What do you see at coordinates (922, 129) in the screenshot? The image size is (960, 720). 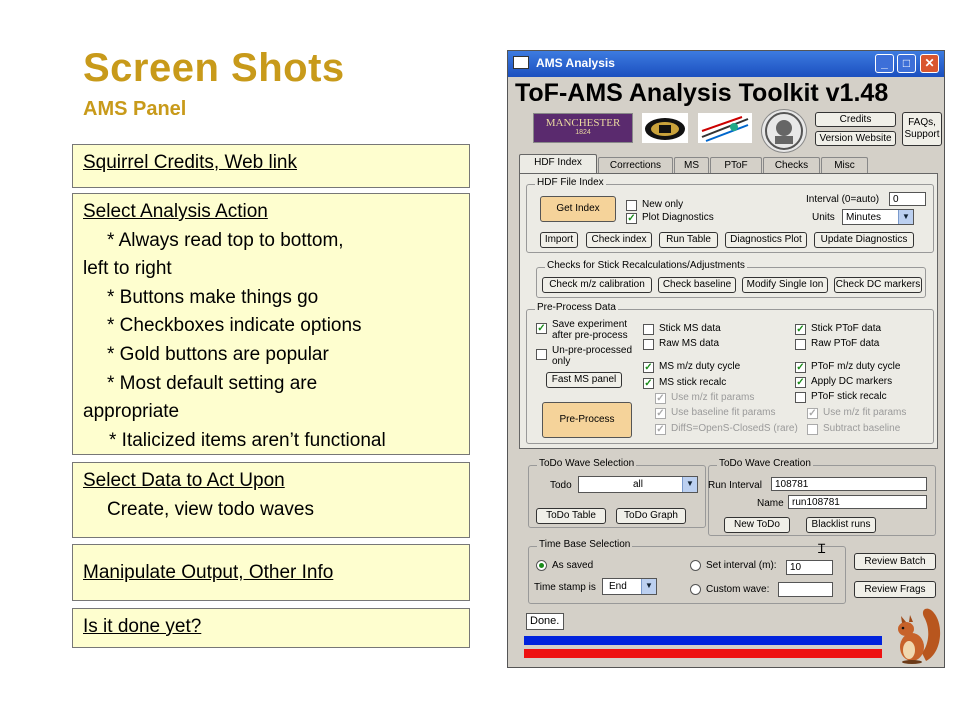 I see `faqs-support-button: FAQs, Support` at bounding box center [922, 129].